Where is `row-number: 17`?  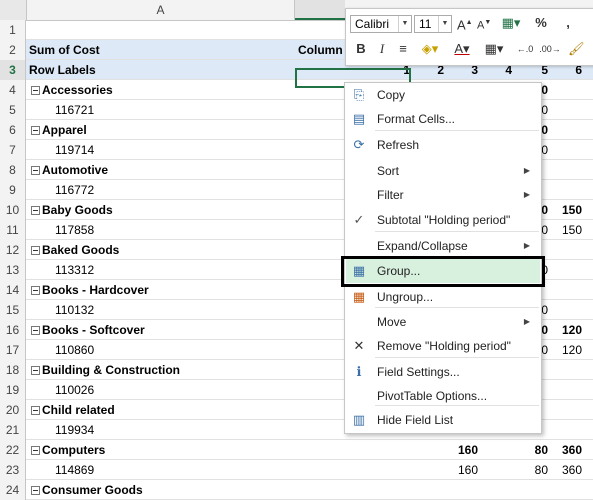
row-number: 17 is located at coordinates (13, 350).